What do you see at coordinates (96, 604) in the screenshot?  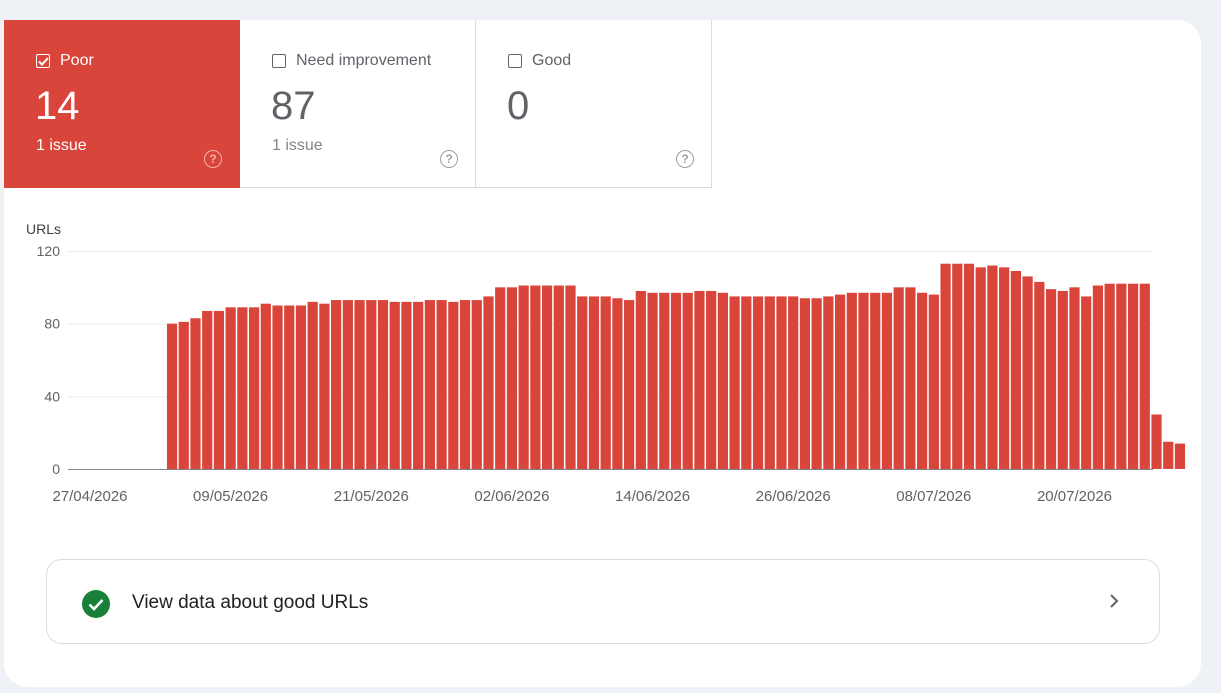 I see `check-circle-icon` at bounding box center [96, 604].